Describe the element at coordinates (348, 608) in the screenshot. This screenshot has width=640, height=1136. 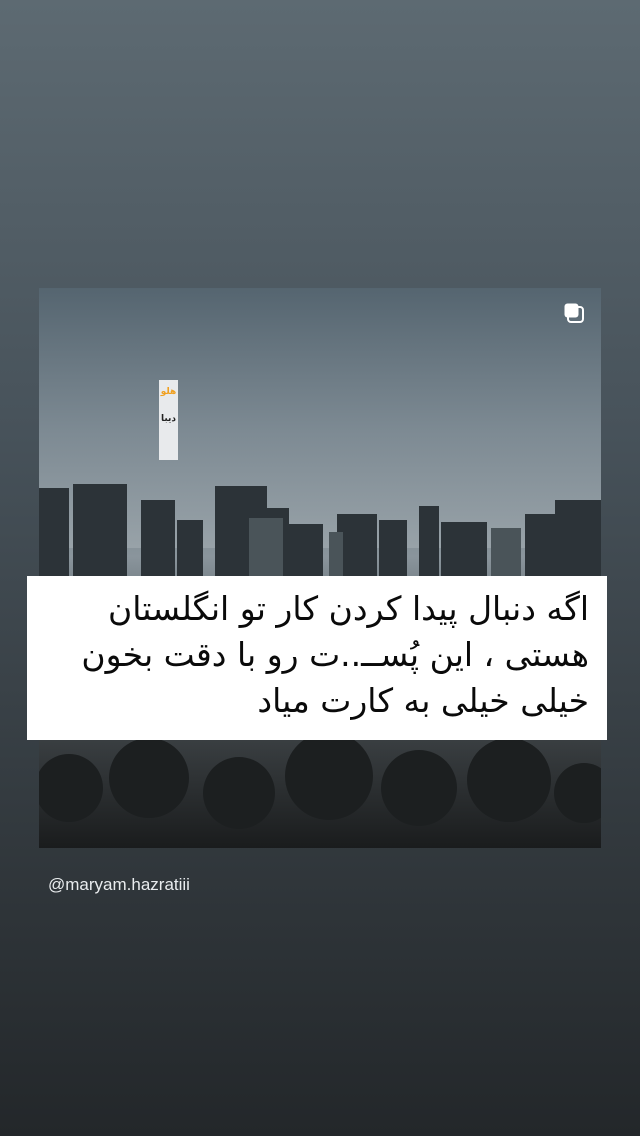
I see `caption-line: اگه دنبال پیدا کردن کار تو انگلستان` at that location.